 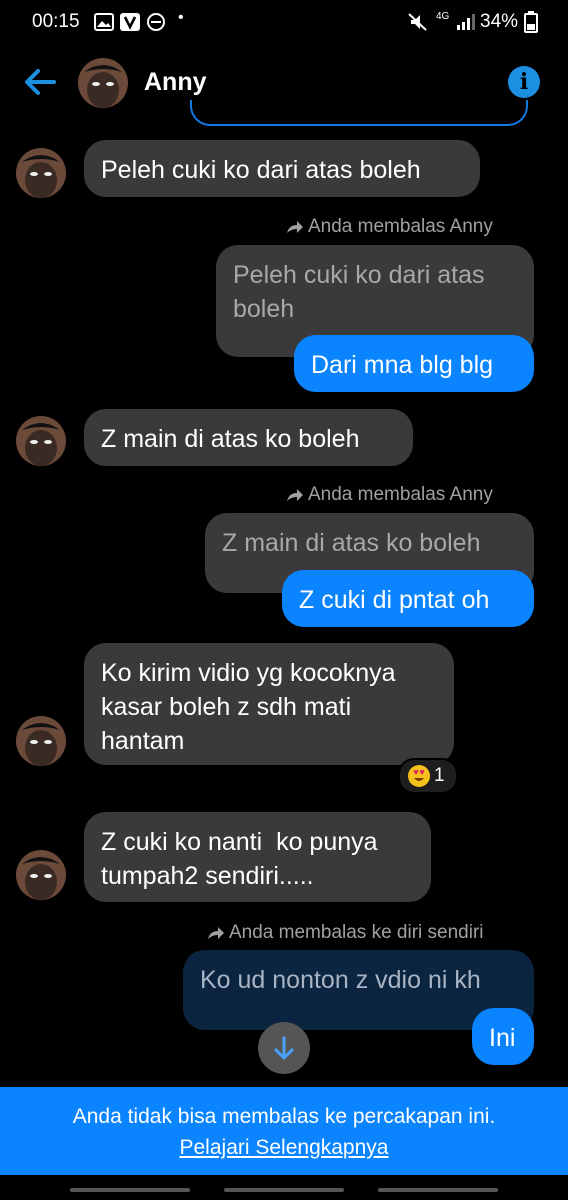 I want to click on network-type: 4G, so click(x=443, y=16).